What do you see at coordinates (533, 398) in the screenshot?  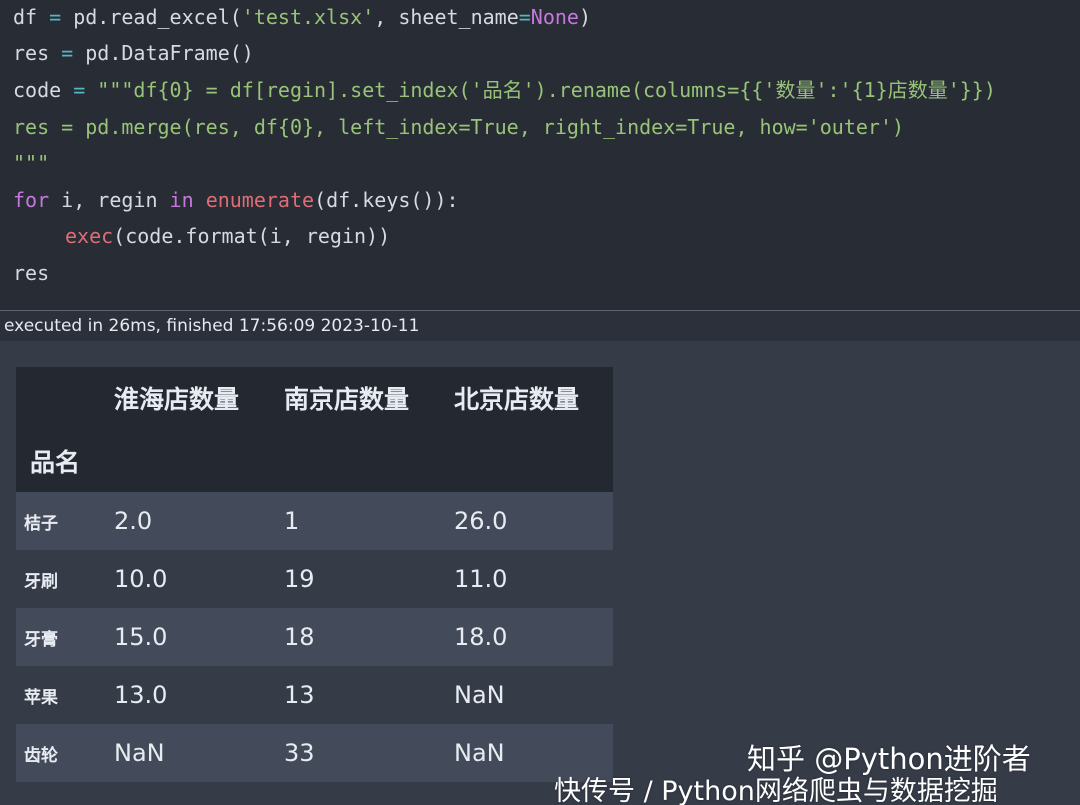 I see `column-header: 北京店数量` at bounding box center [533, 398].